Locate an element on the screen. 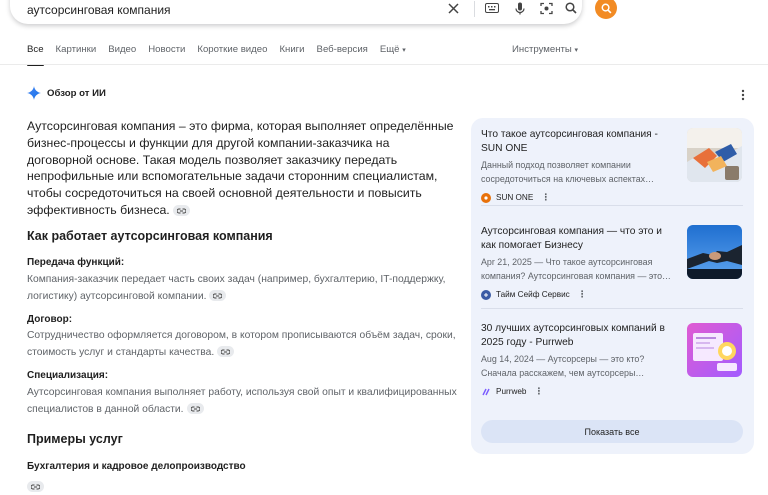 The image size is (768, 495). tab-more: Ещё ▾ is located at coordinates (393, 55).